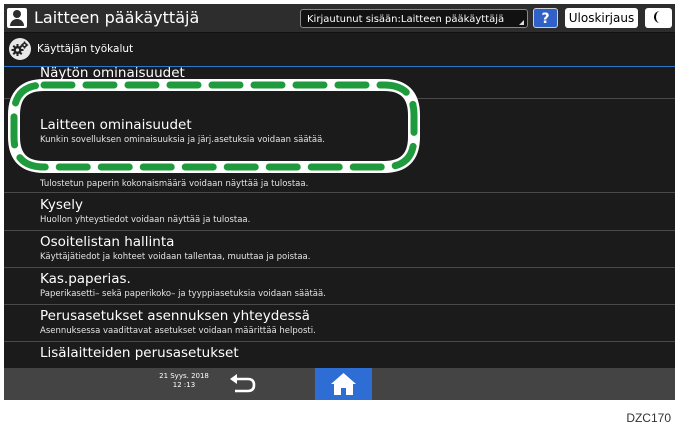 This screenshot has width=679, height=431. I want to click on date-text: 21 Syys. 2018, so click(184, 376).